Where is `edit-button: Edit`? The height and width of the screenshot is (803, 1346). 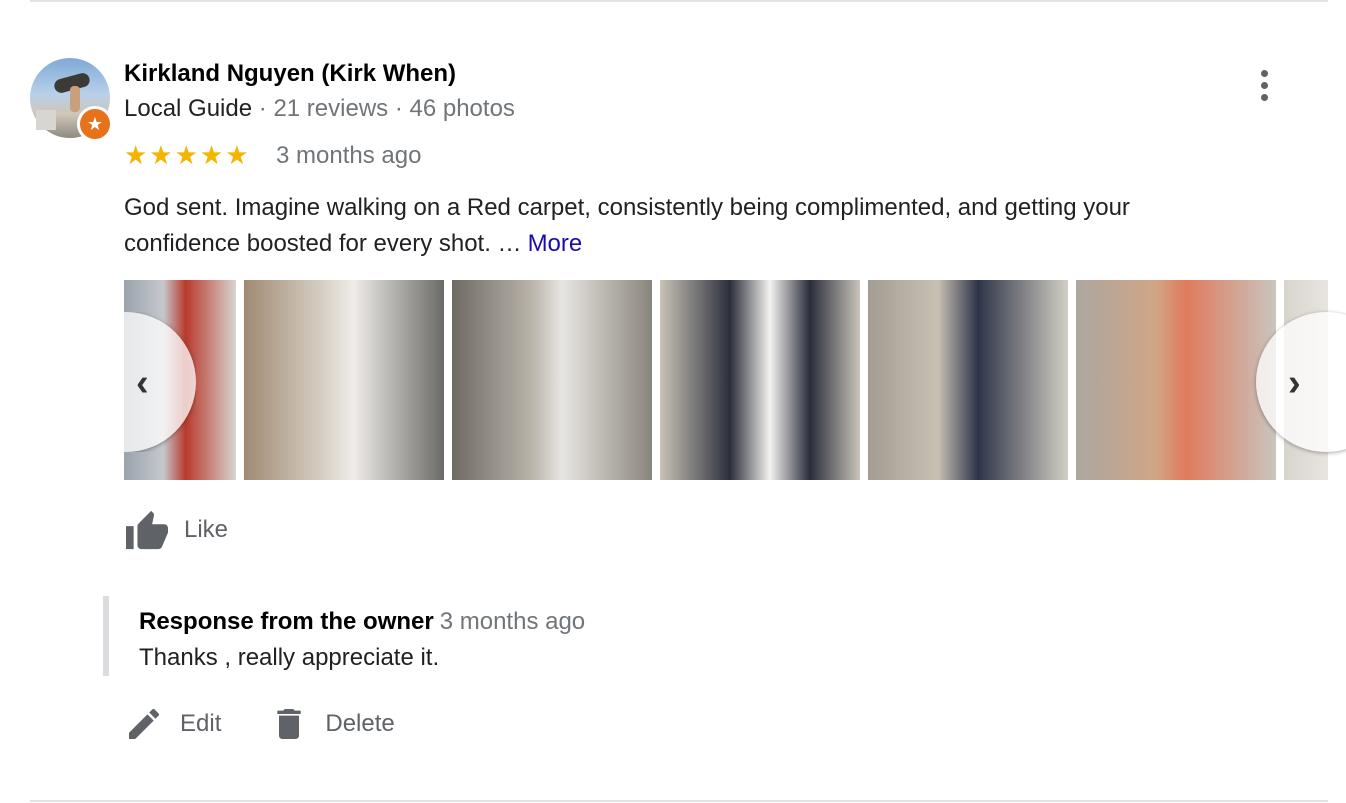 edit-button: Edit is located at coordinates (172, 724).